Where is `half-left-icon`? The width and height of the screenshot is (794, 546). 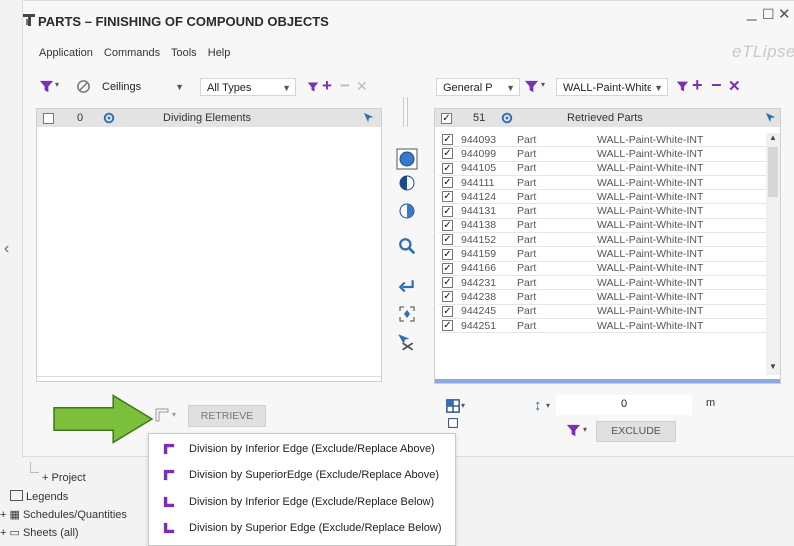 half-left-icon is located at coordinates (407, 183).